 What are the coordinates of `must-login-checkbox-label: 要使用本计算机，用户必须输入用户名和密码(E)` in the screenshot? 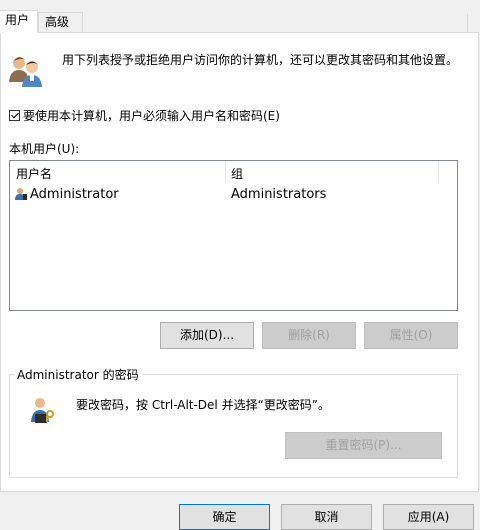 It's located at (151, 115).